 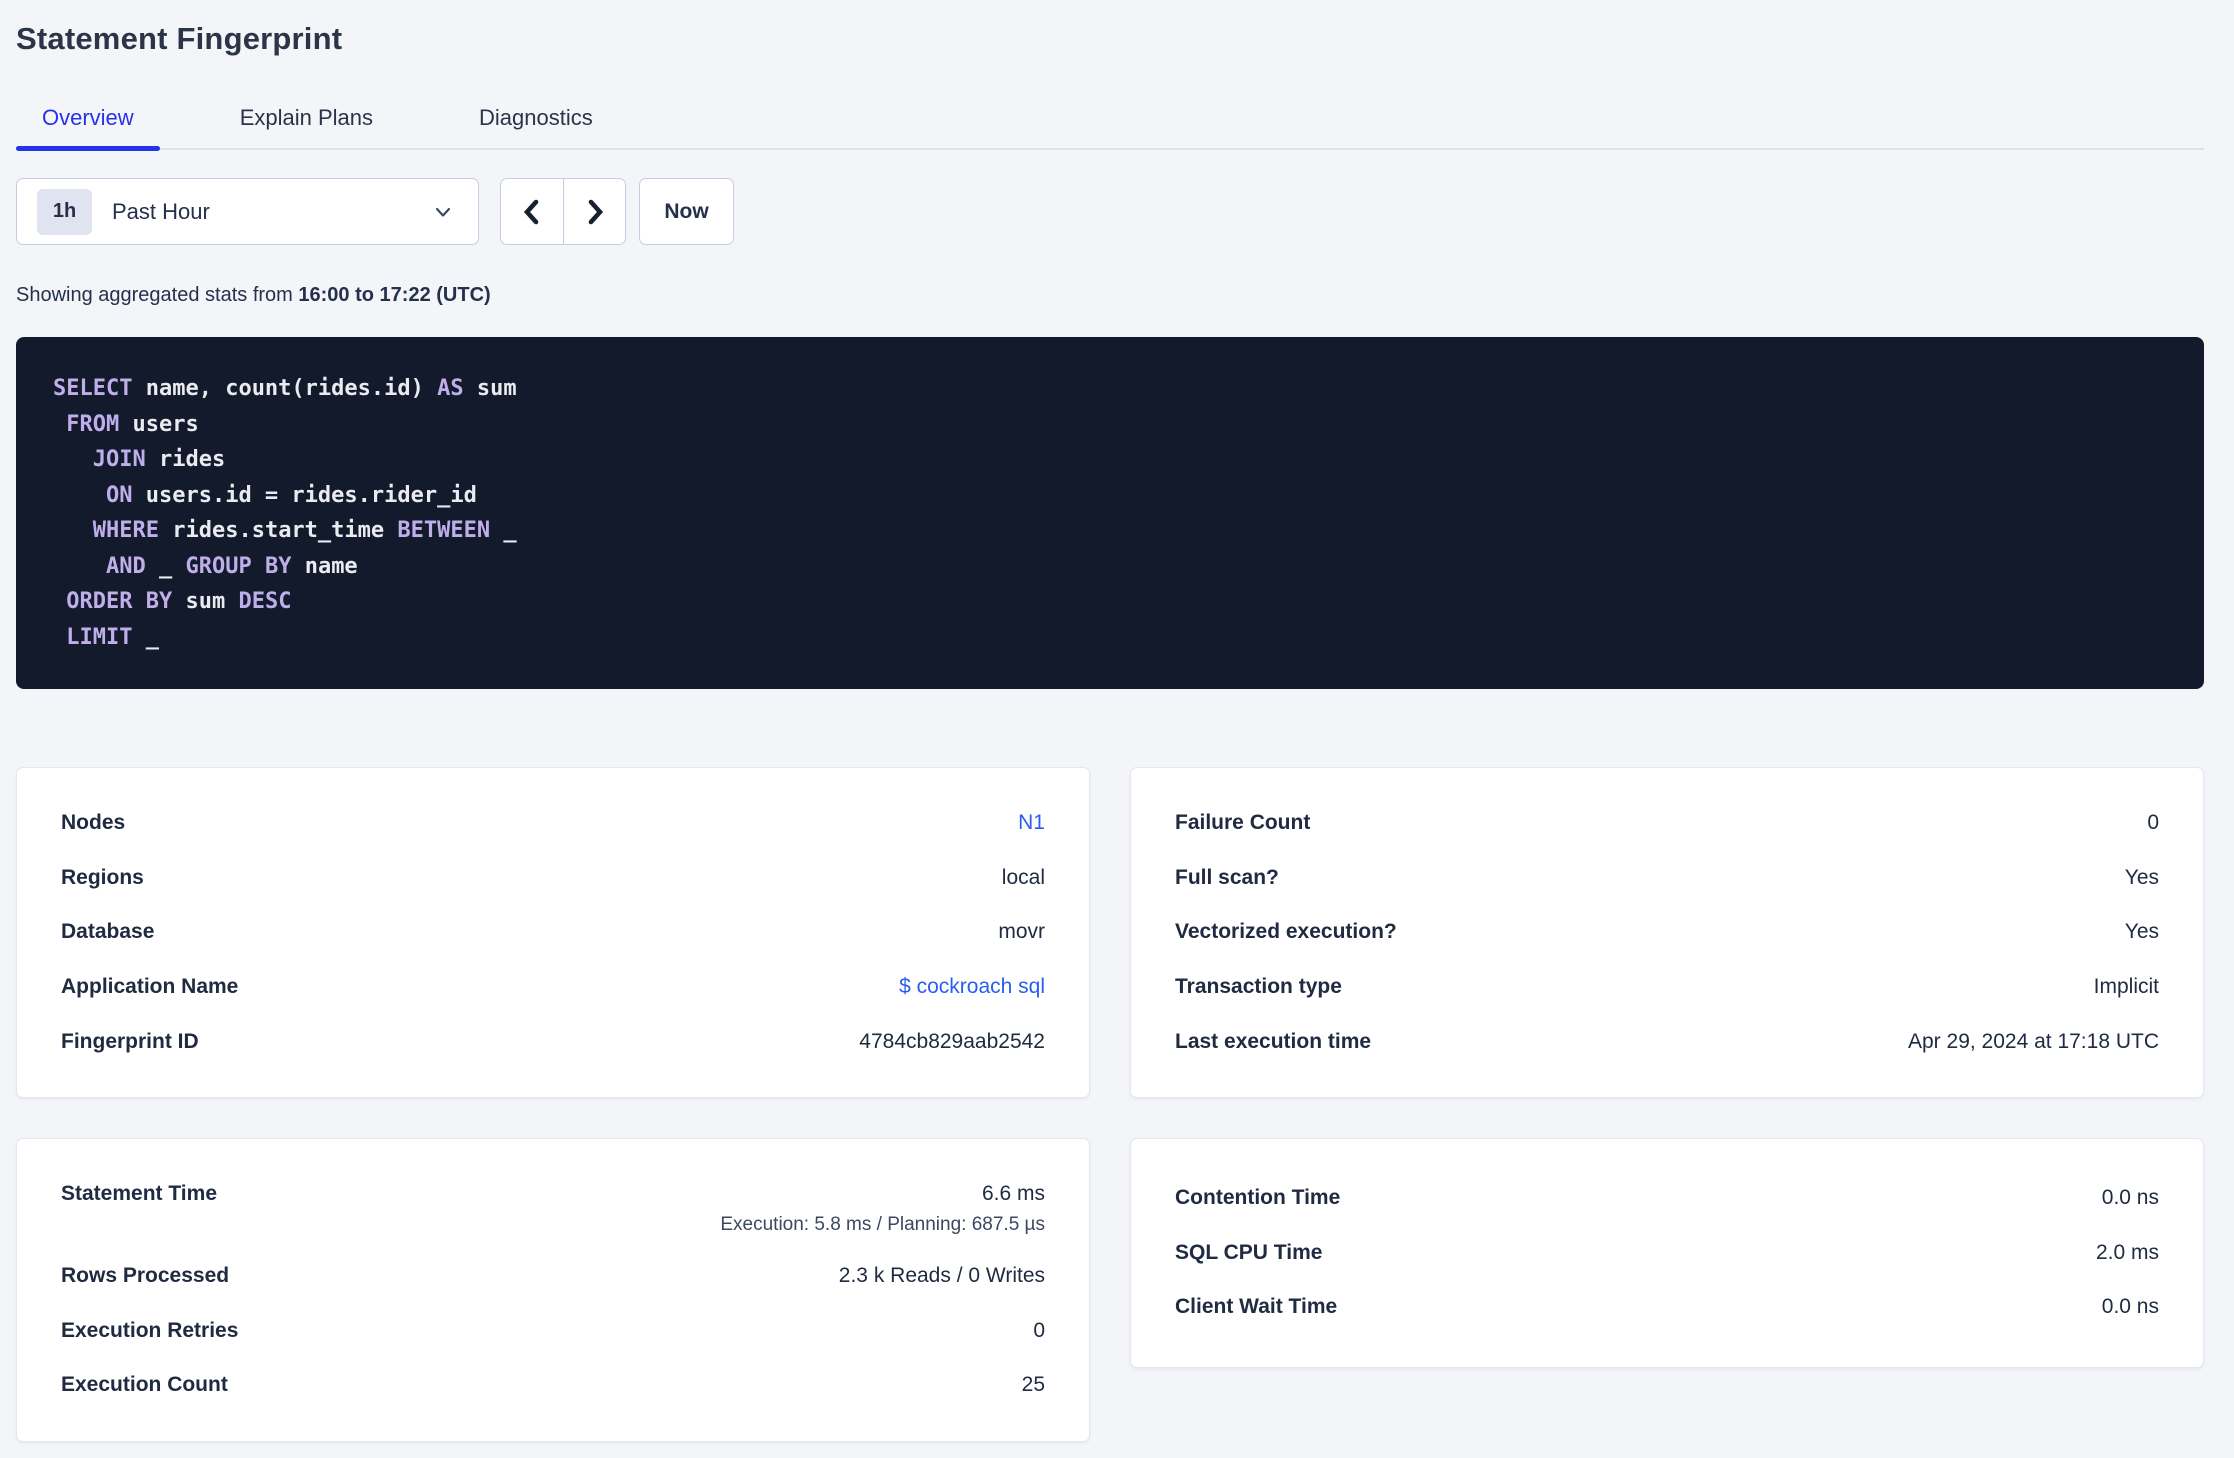 What do you see at coordinates (1667, 987) in the screenshot?
I see `card-row: Transaction type Implicit` at bounding box center [1667, 987].